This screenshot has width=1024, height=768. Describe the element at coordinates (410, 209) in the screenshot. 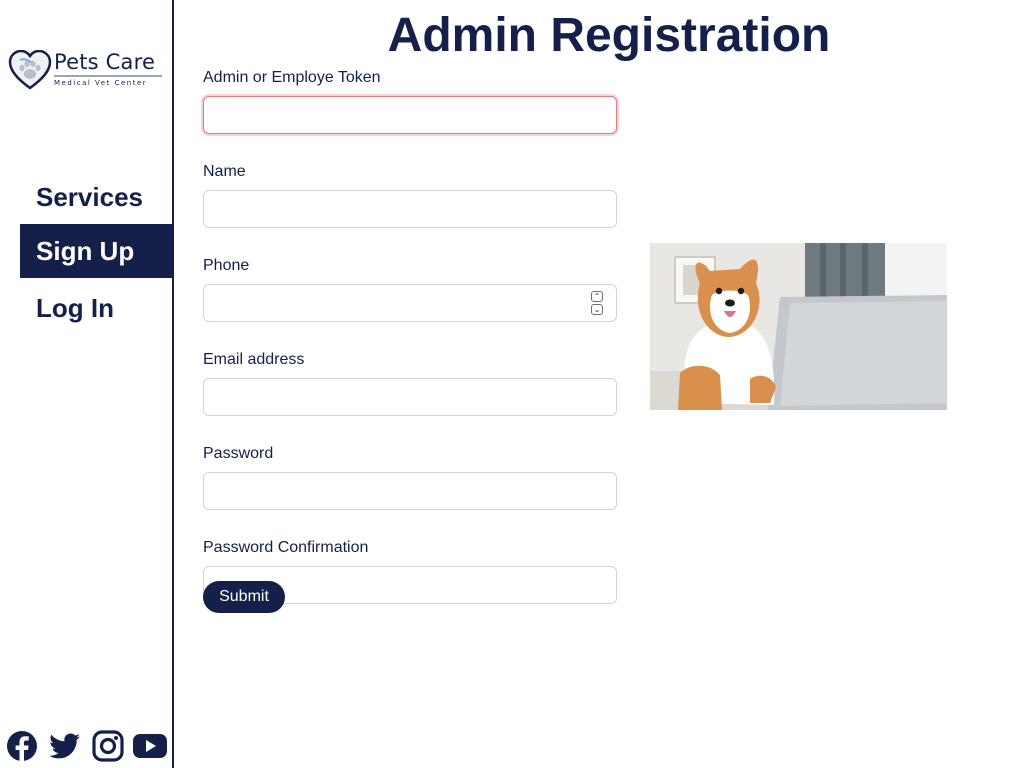

I see `name-input` at that location.